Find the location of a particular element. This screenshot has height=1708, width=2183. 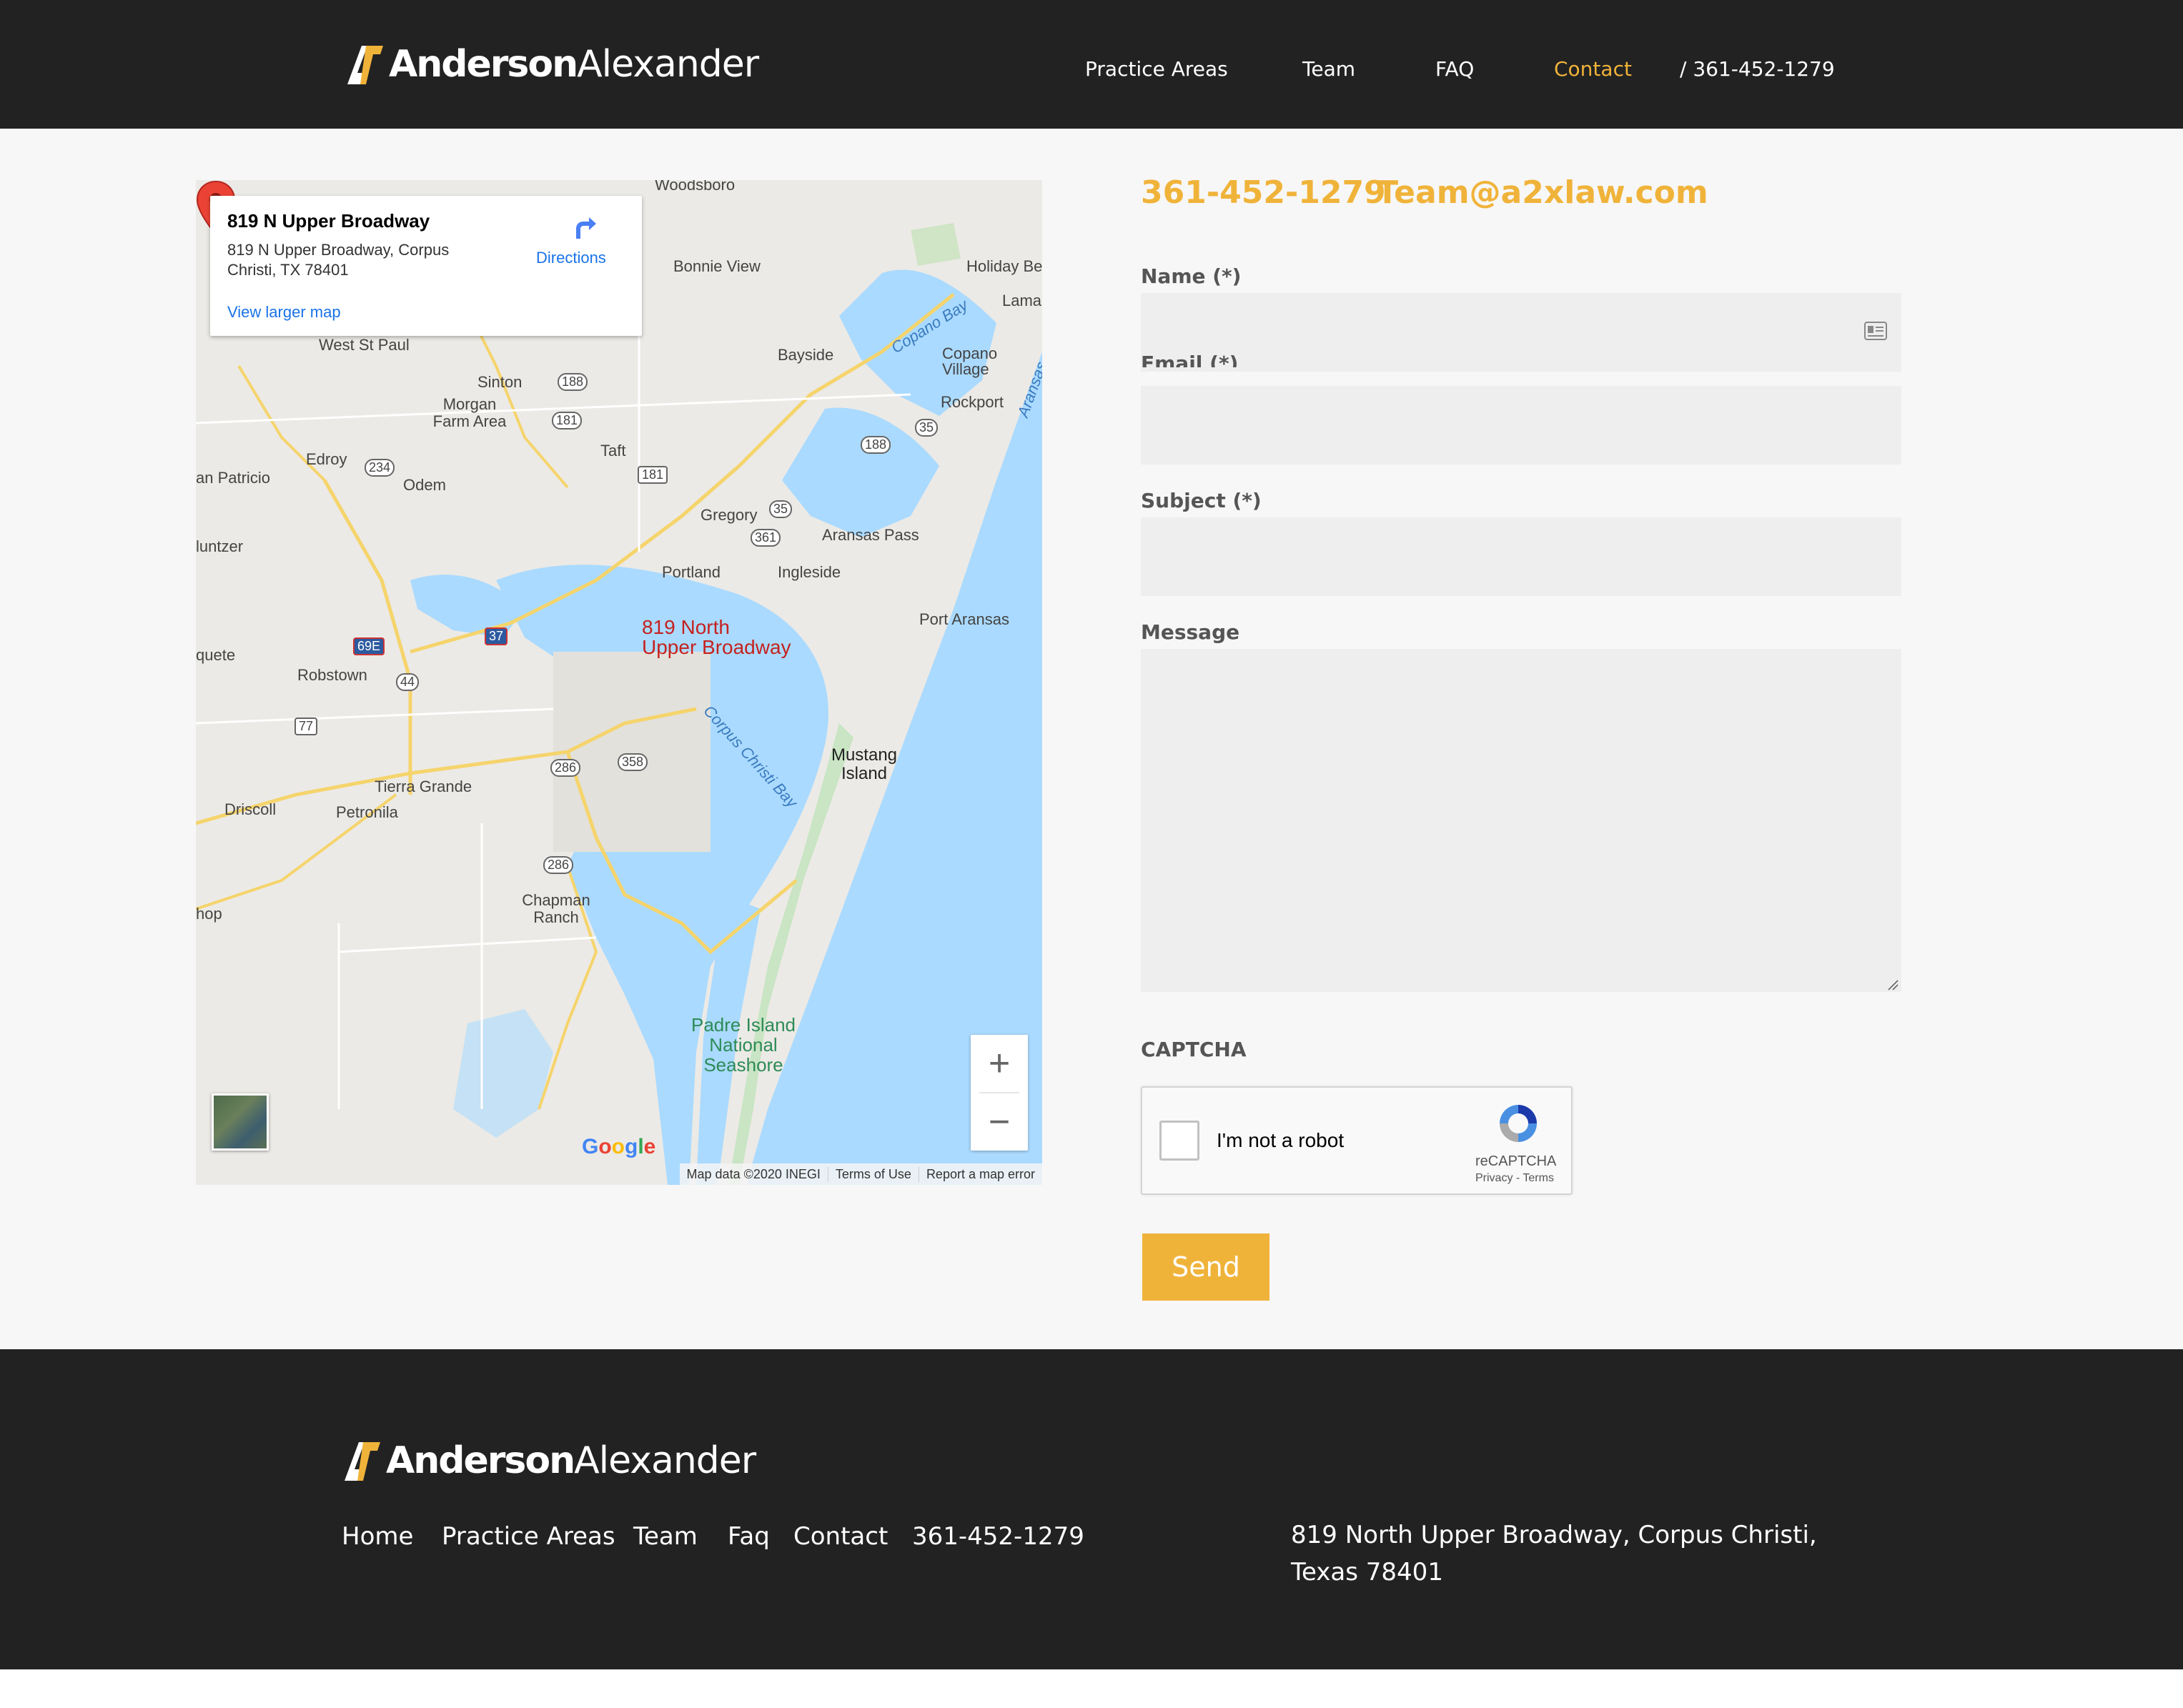

shield-286b: 286 is located at coordinates (559, 865).